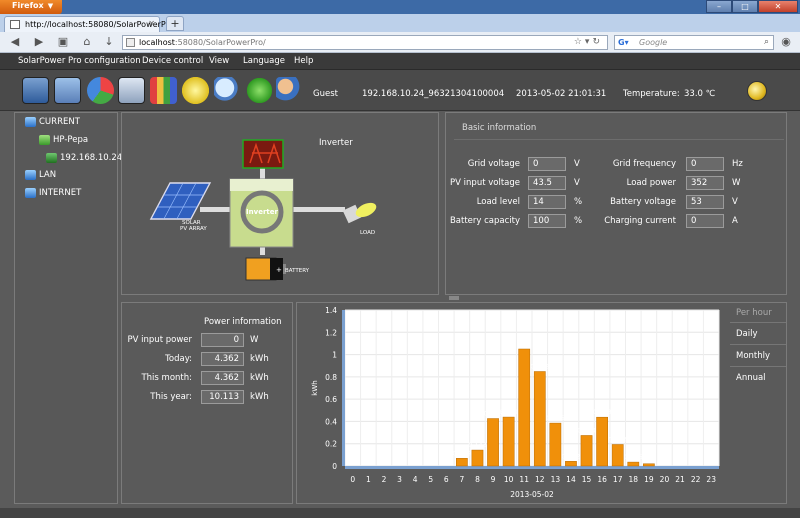 This screenshot has height=518, width=800. I want to click on temperature-label: Temperature:, so click(651, 94).